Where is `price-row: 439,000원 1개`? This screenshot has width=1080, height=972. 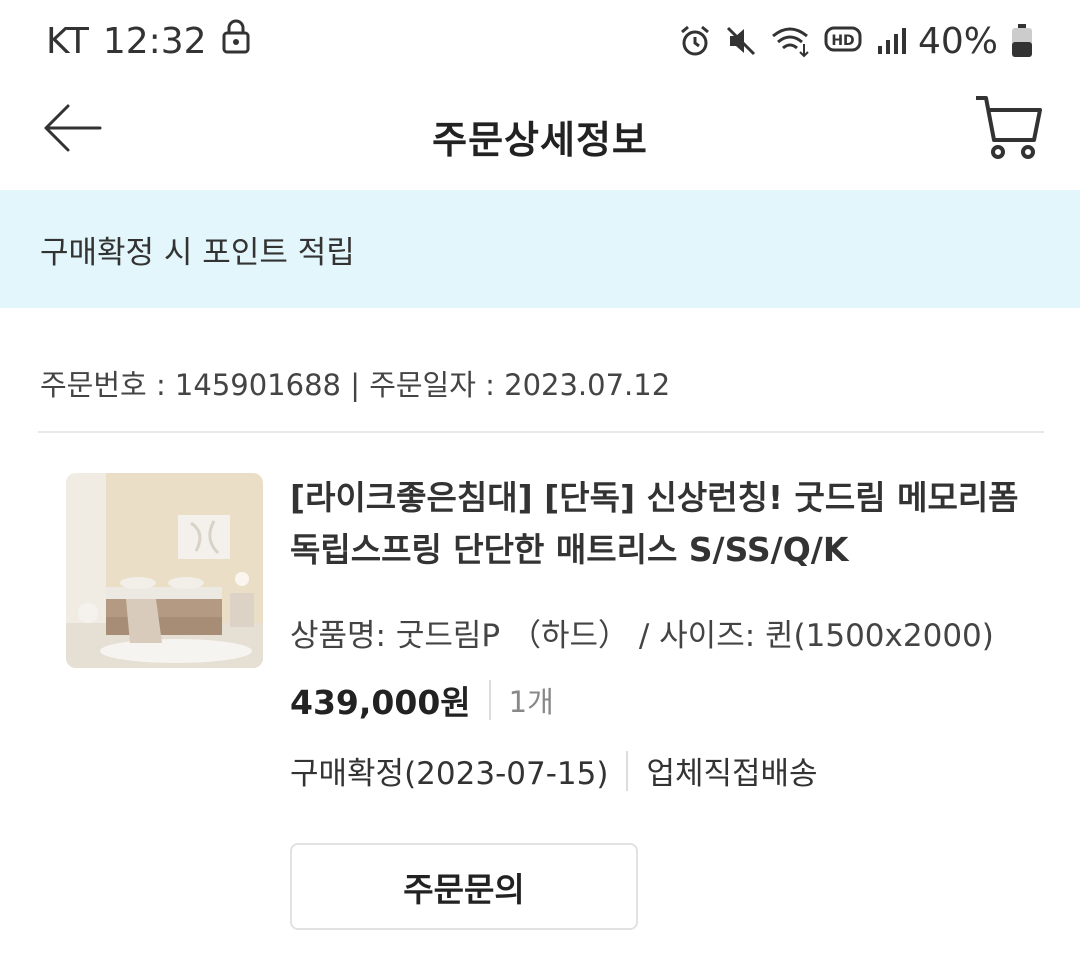
price-row: 439,000원 1개 is located at coordinates (422, 700).